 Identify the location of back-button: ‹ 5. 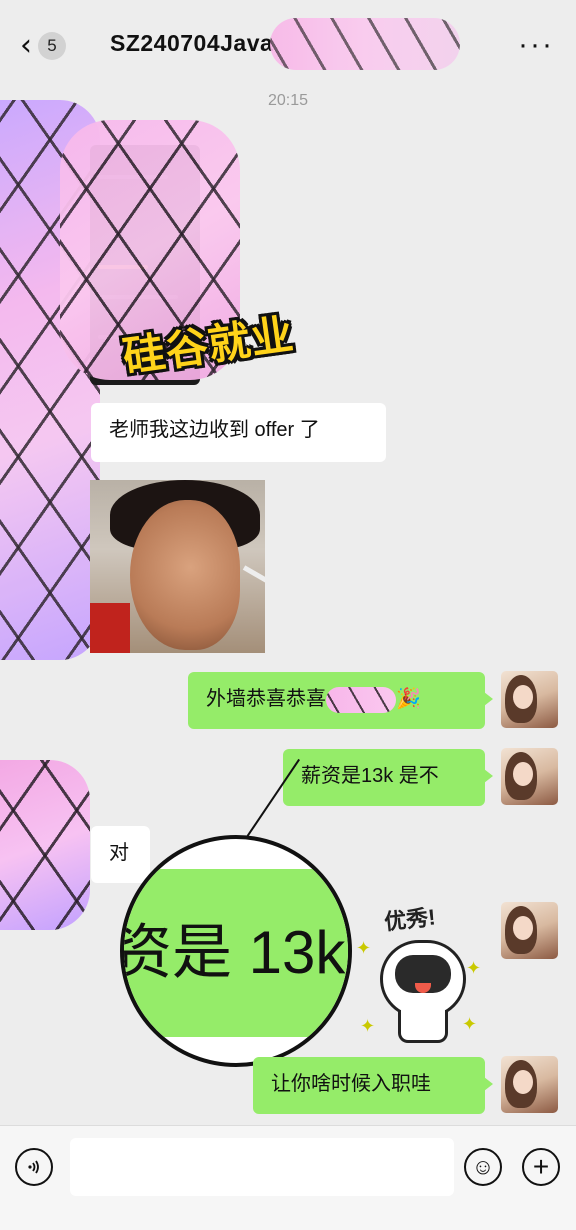
(48, 46).